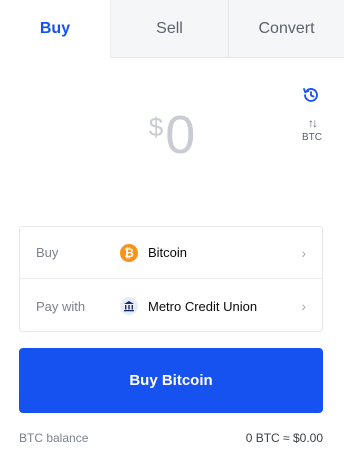 This screenshot has width=344, height=458. What do you see at coordinates (313, 123) in the screenshot?
I see `swap-arrows-icon: ↑↓` at bounding box center [313, 123].